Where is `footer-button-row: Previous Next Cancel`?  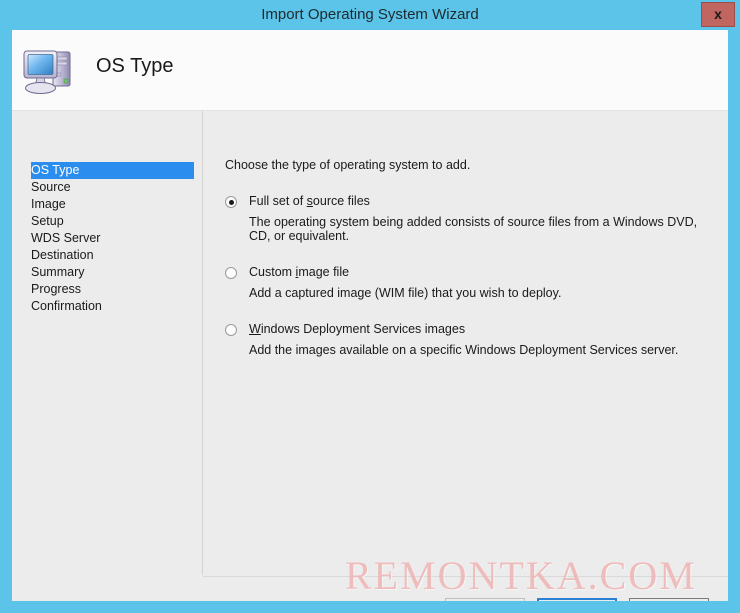 footer-button-row: Previous Next Cancel is located at coordinates (577, 599).